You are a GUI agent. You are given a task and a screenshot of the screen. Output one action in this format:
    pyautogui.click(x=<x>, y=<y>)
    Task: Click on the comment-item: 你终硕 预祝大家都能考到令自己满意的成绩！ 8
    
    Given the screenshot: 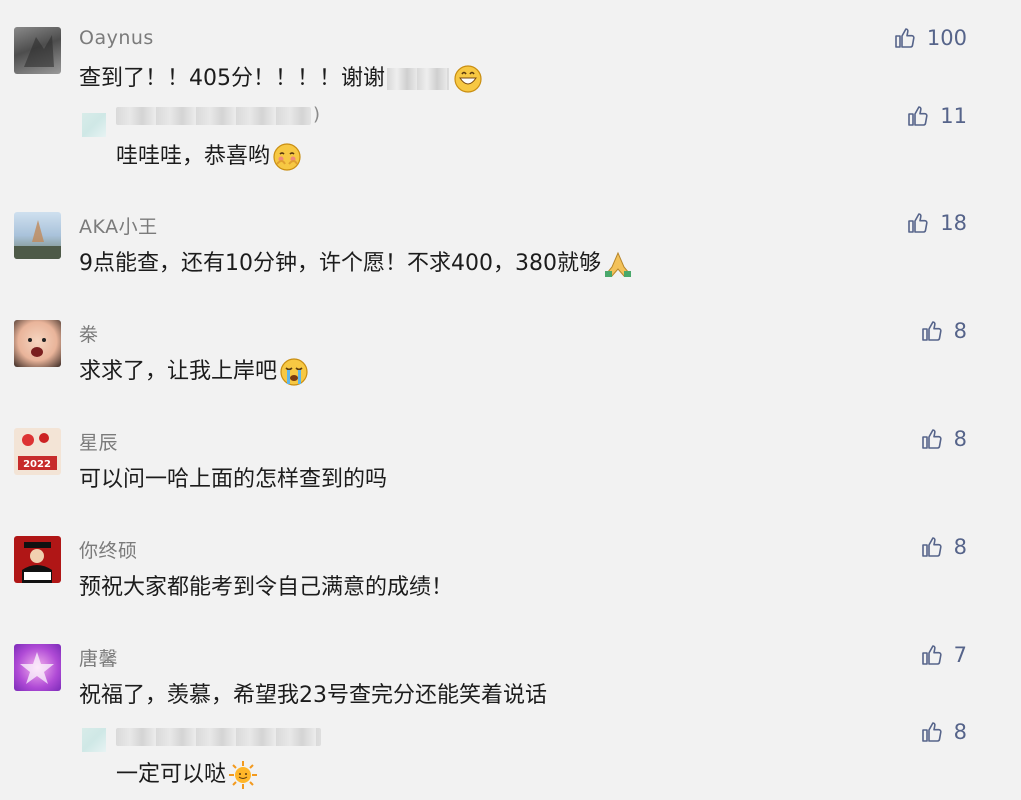 What is the action you would take?
    pyautogui.click(x=510, y=576)
    